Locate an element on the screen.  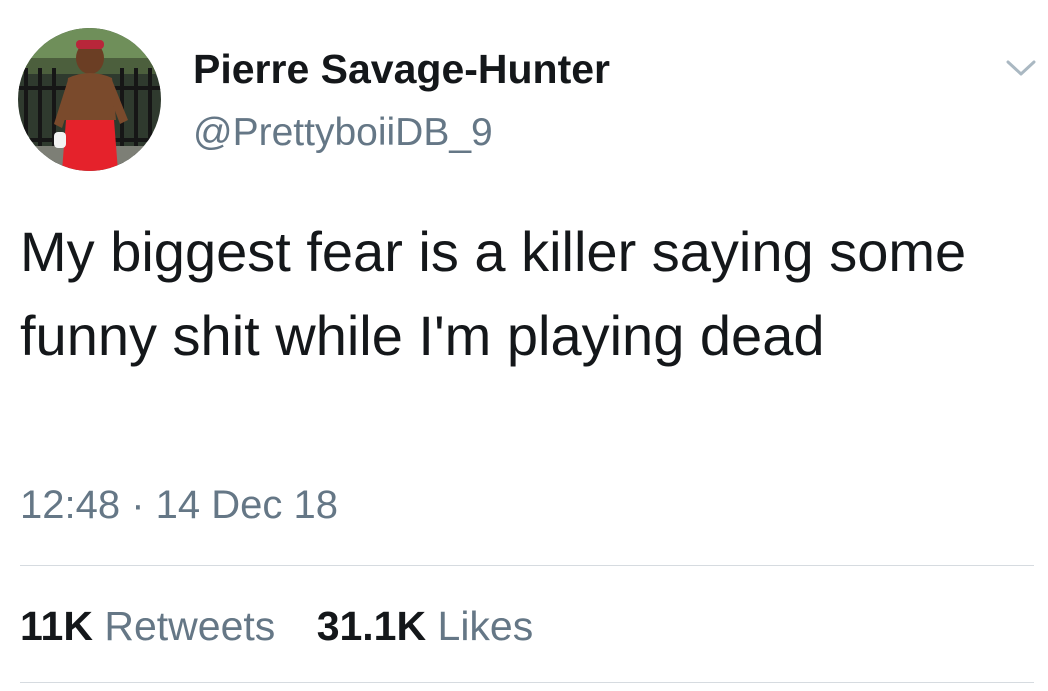
avatar-image is located at coordinates (89, 99).